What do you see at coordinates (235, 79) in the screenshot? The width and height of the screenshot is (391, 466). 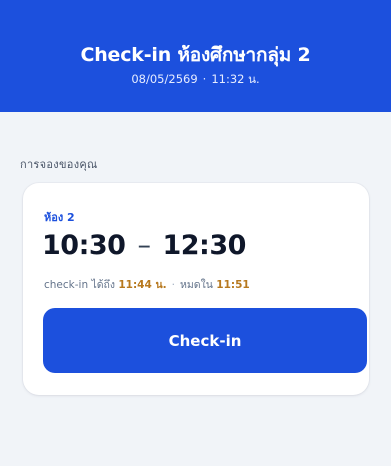 I see `header-time: 11:32 น.` at bounding box center [235, 79].